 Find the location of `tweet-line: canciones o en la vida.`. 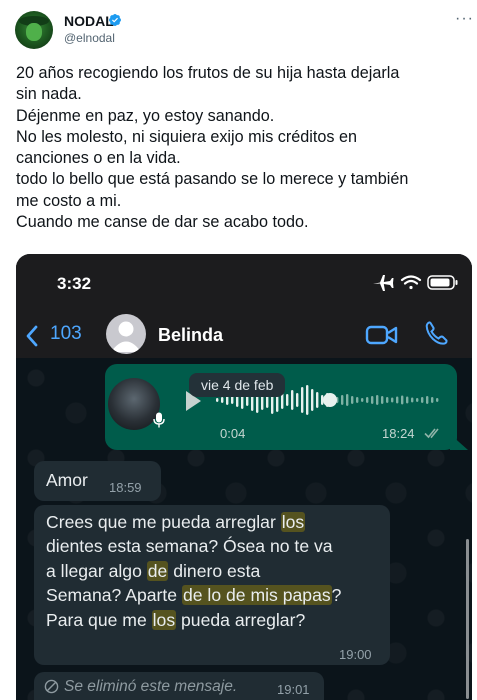

tweet-line: canciones o en la vida. is located at coordinates (98, 158).